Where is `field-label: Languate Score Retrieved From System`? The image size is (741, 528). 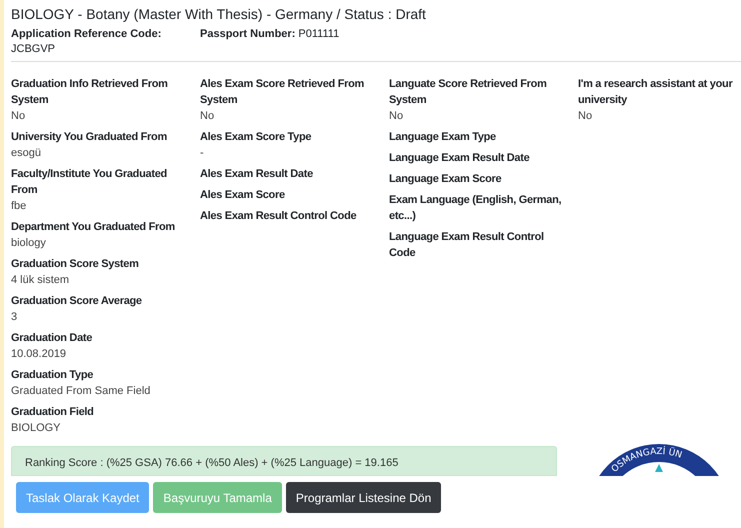 field-label: Languate Score Retrieved From System is located at coordinates (468, 92).